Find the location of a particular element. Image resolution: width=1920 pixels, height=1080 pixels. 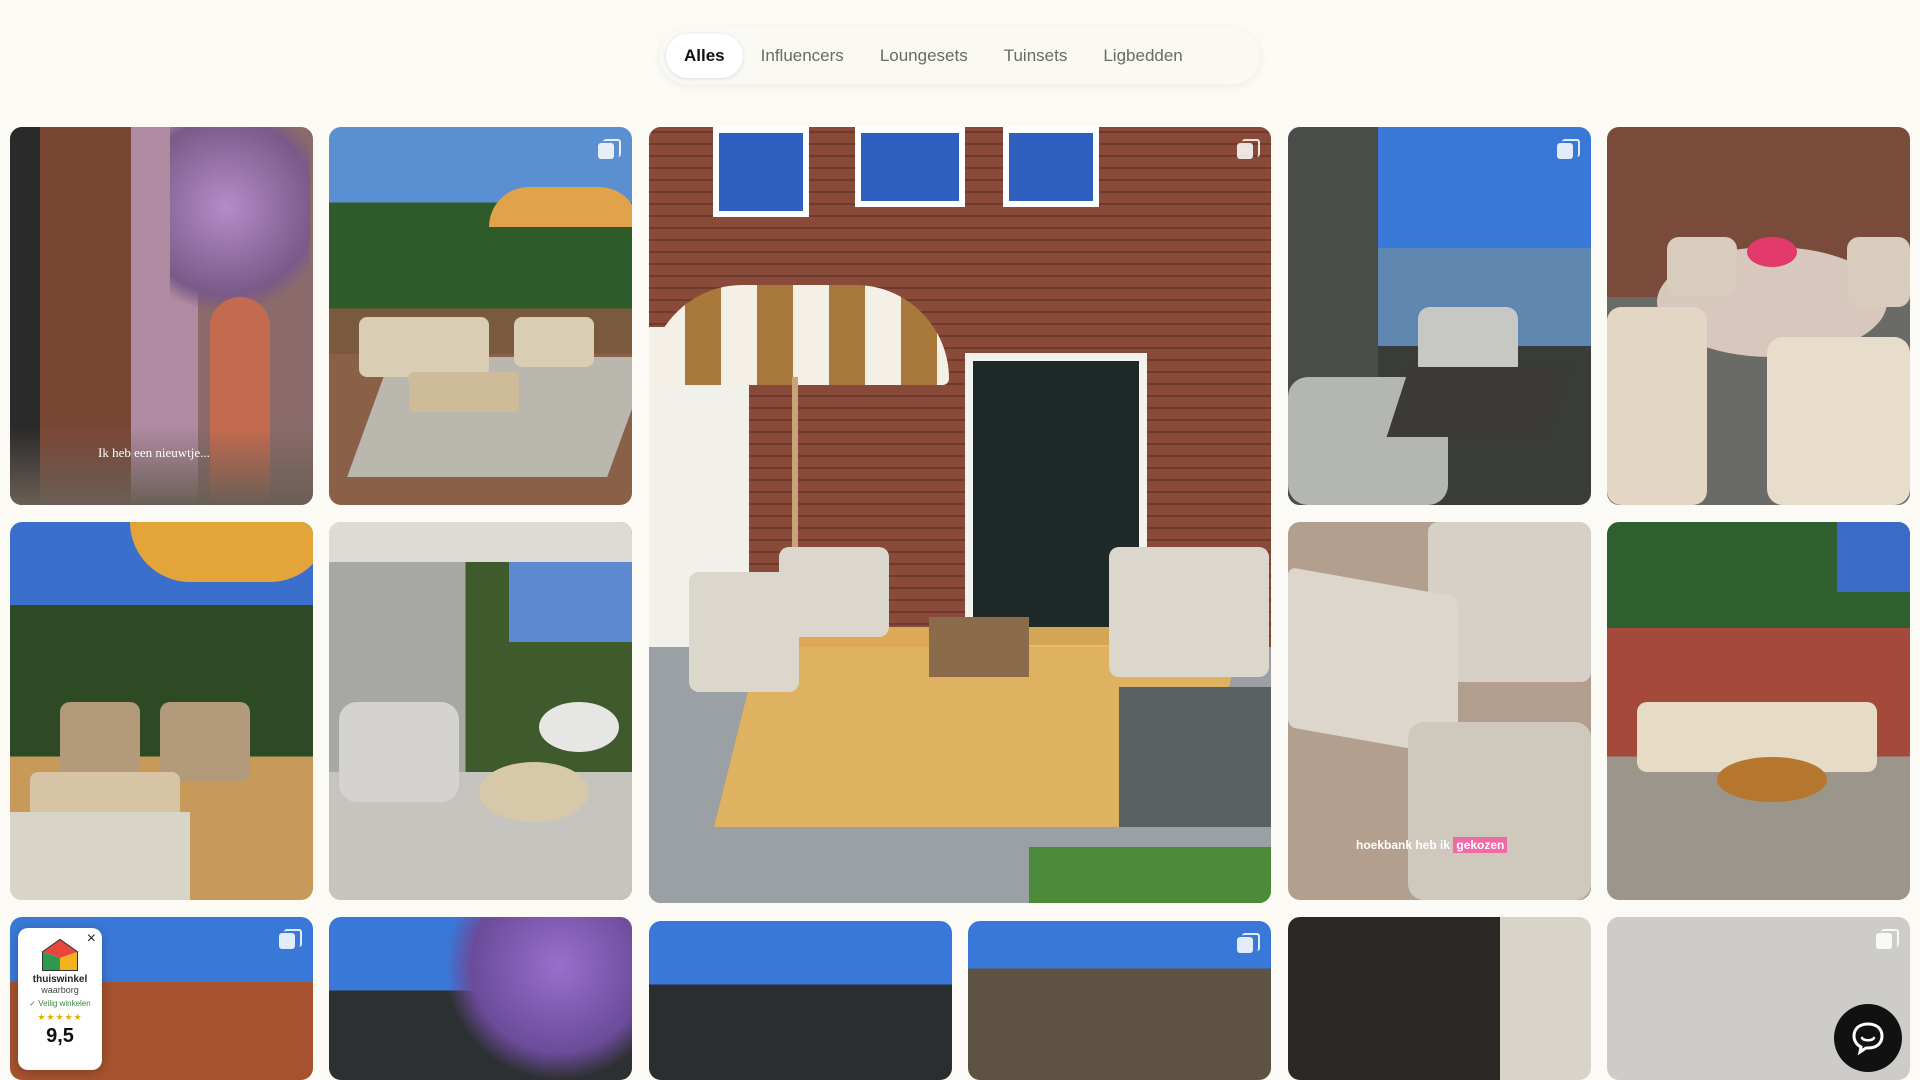

badge-safe-text: ✓ Veilig winkelen is located at coordinates (60, 1003).